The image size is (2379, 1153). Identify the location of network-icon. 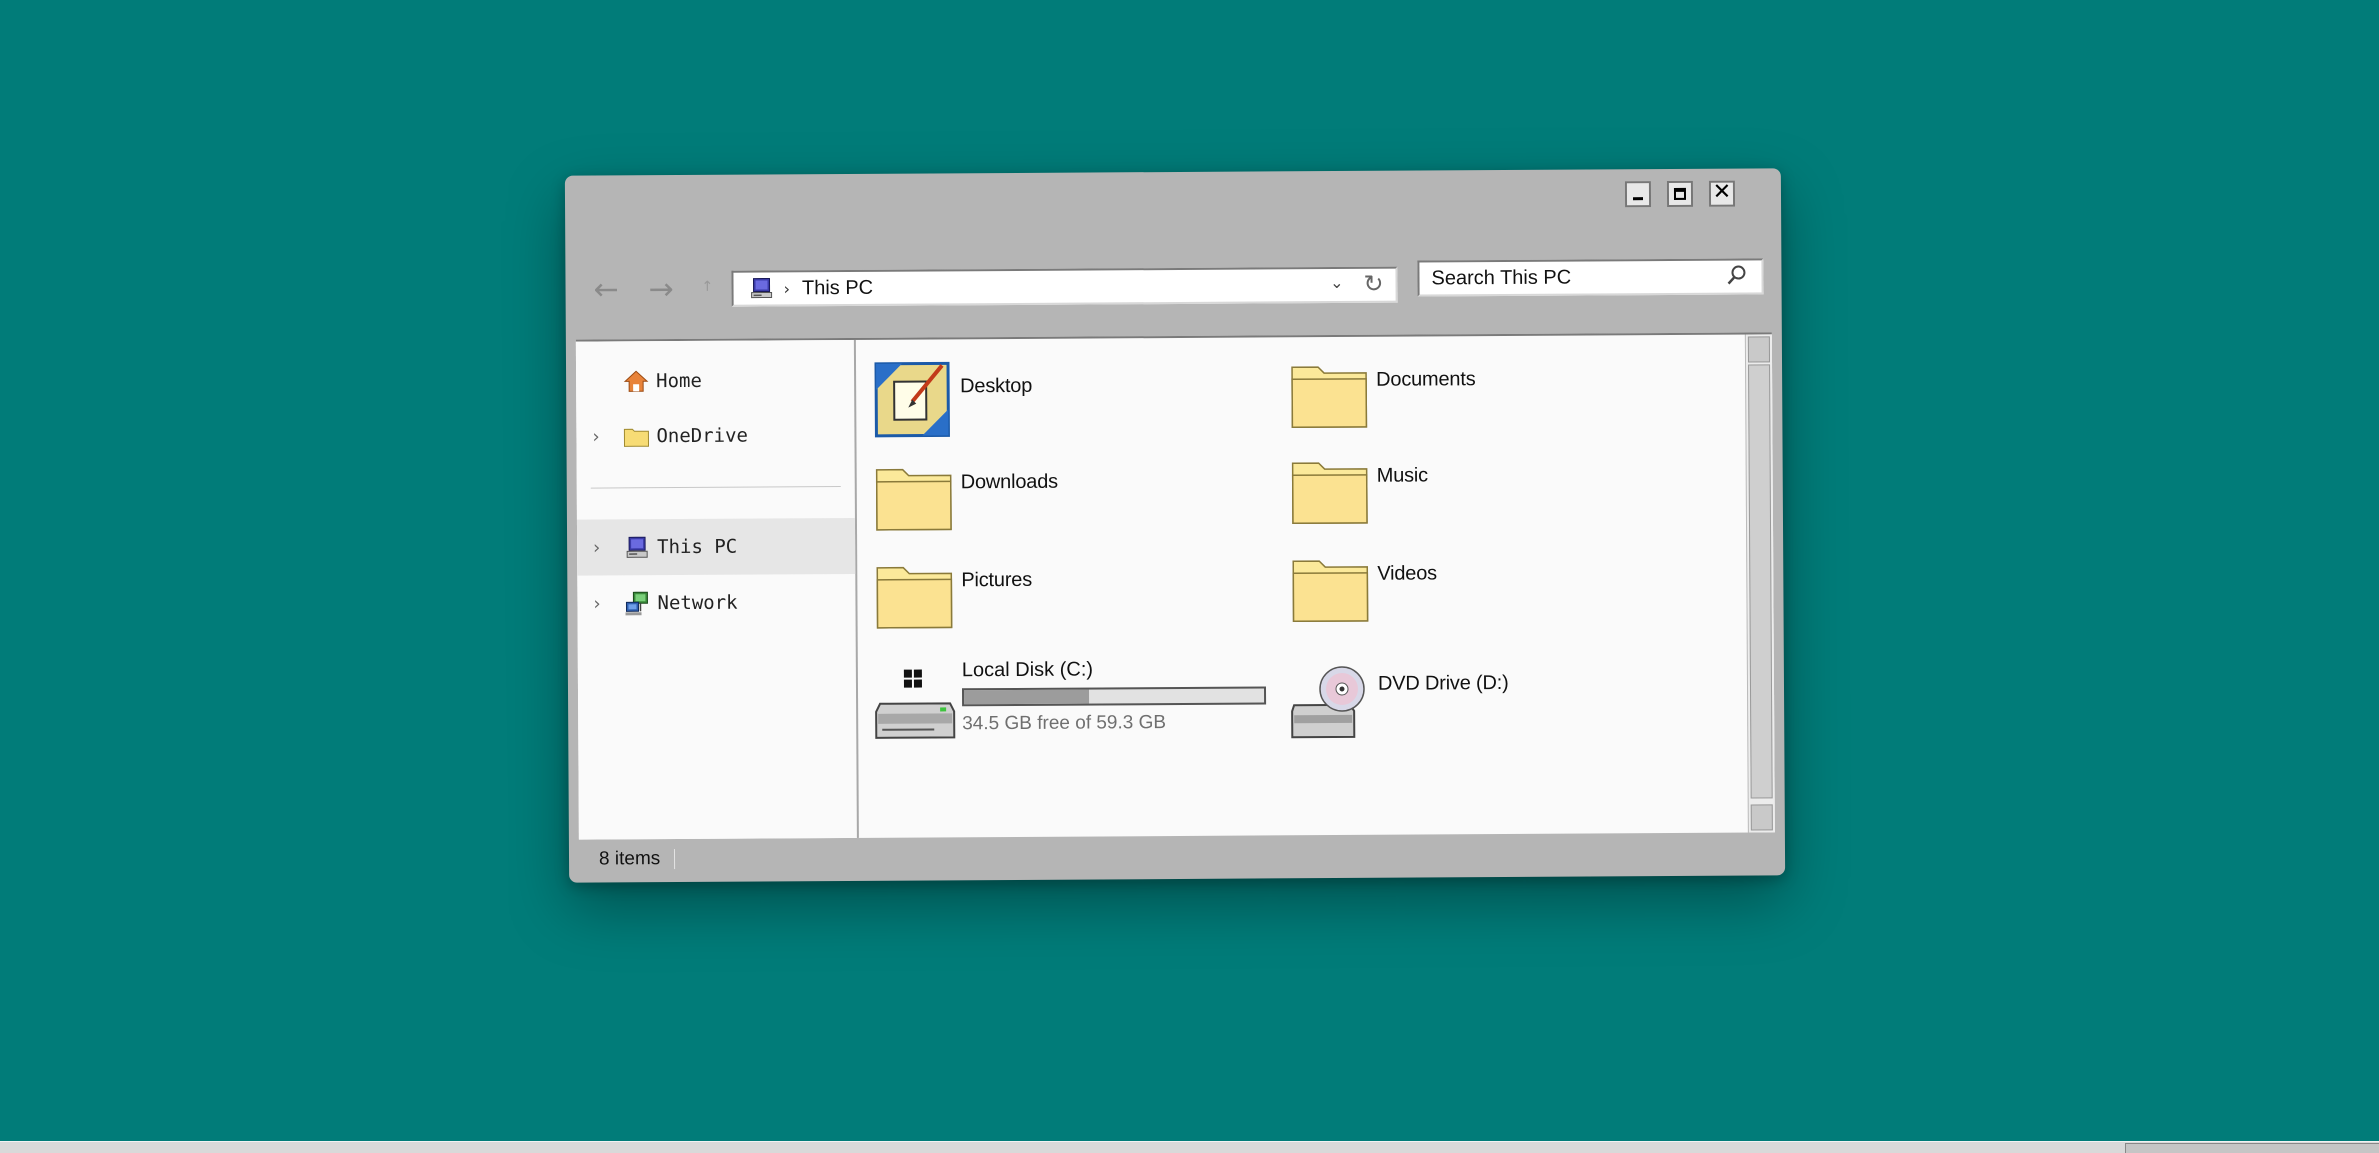
(637, 603).